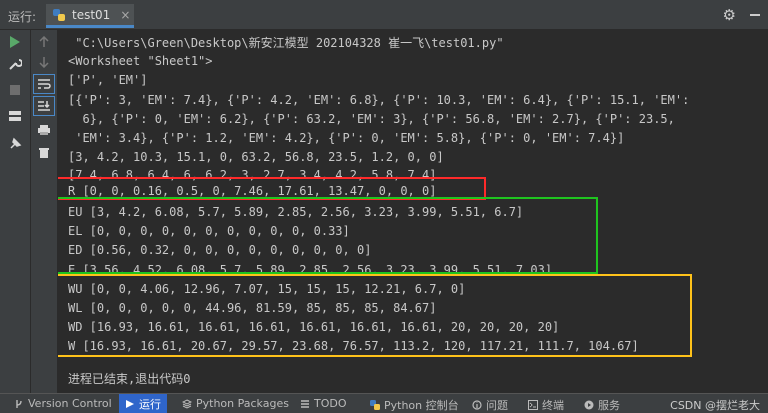  I want to click on run-button: 运行, so click(143, 403).